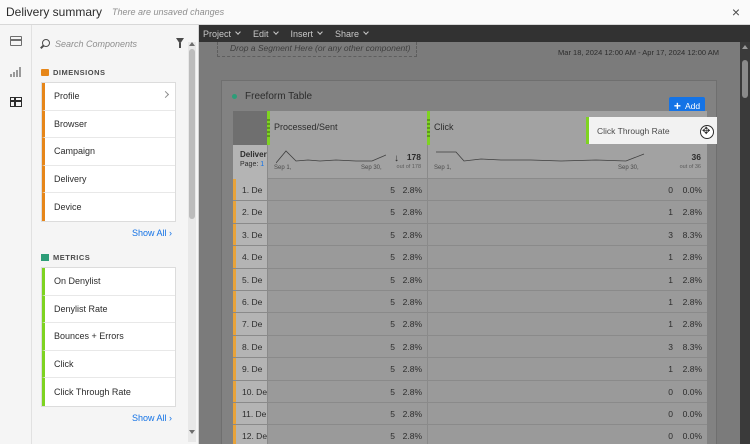 Image resolution: width=750 pixels, height=444 pixels. Describe the element at coordinates (250, 434) in the screenshot. I see `row-dimension-label: 12. De` at that location.